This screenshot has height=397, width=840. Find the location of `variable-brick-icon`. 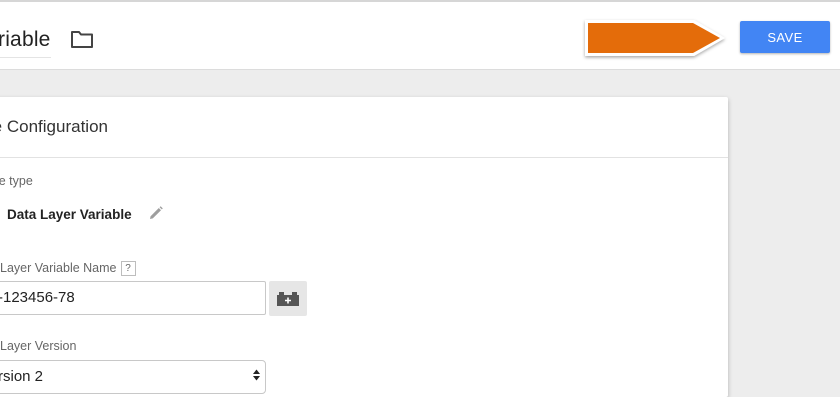

variable-brick-icon is located at coordinates (288, 299).